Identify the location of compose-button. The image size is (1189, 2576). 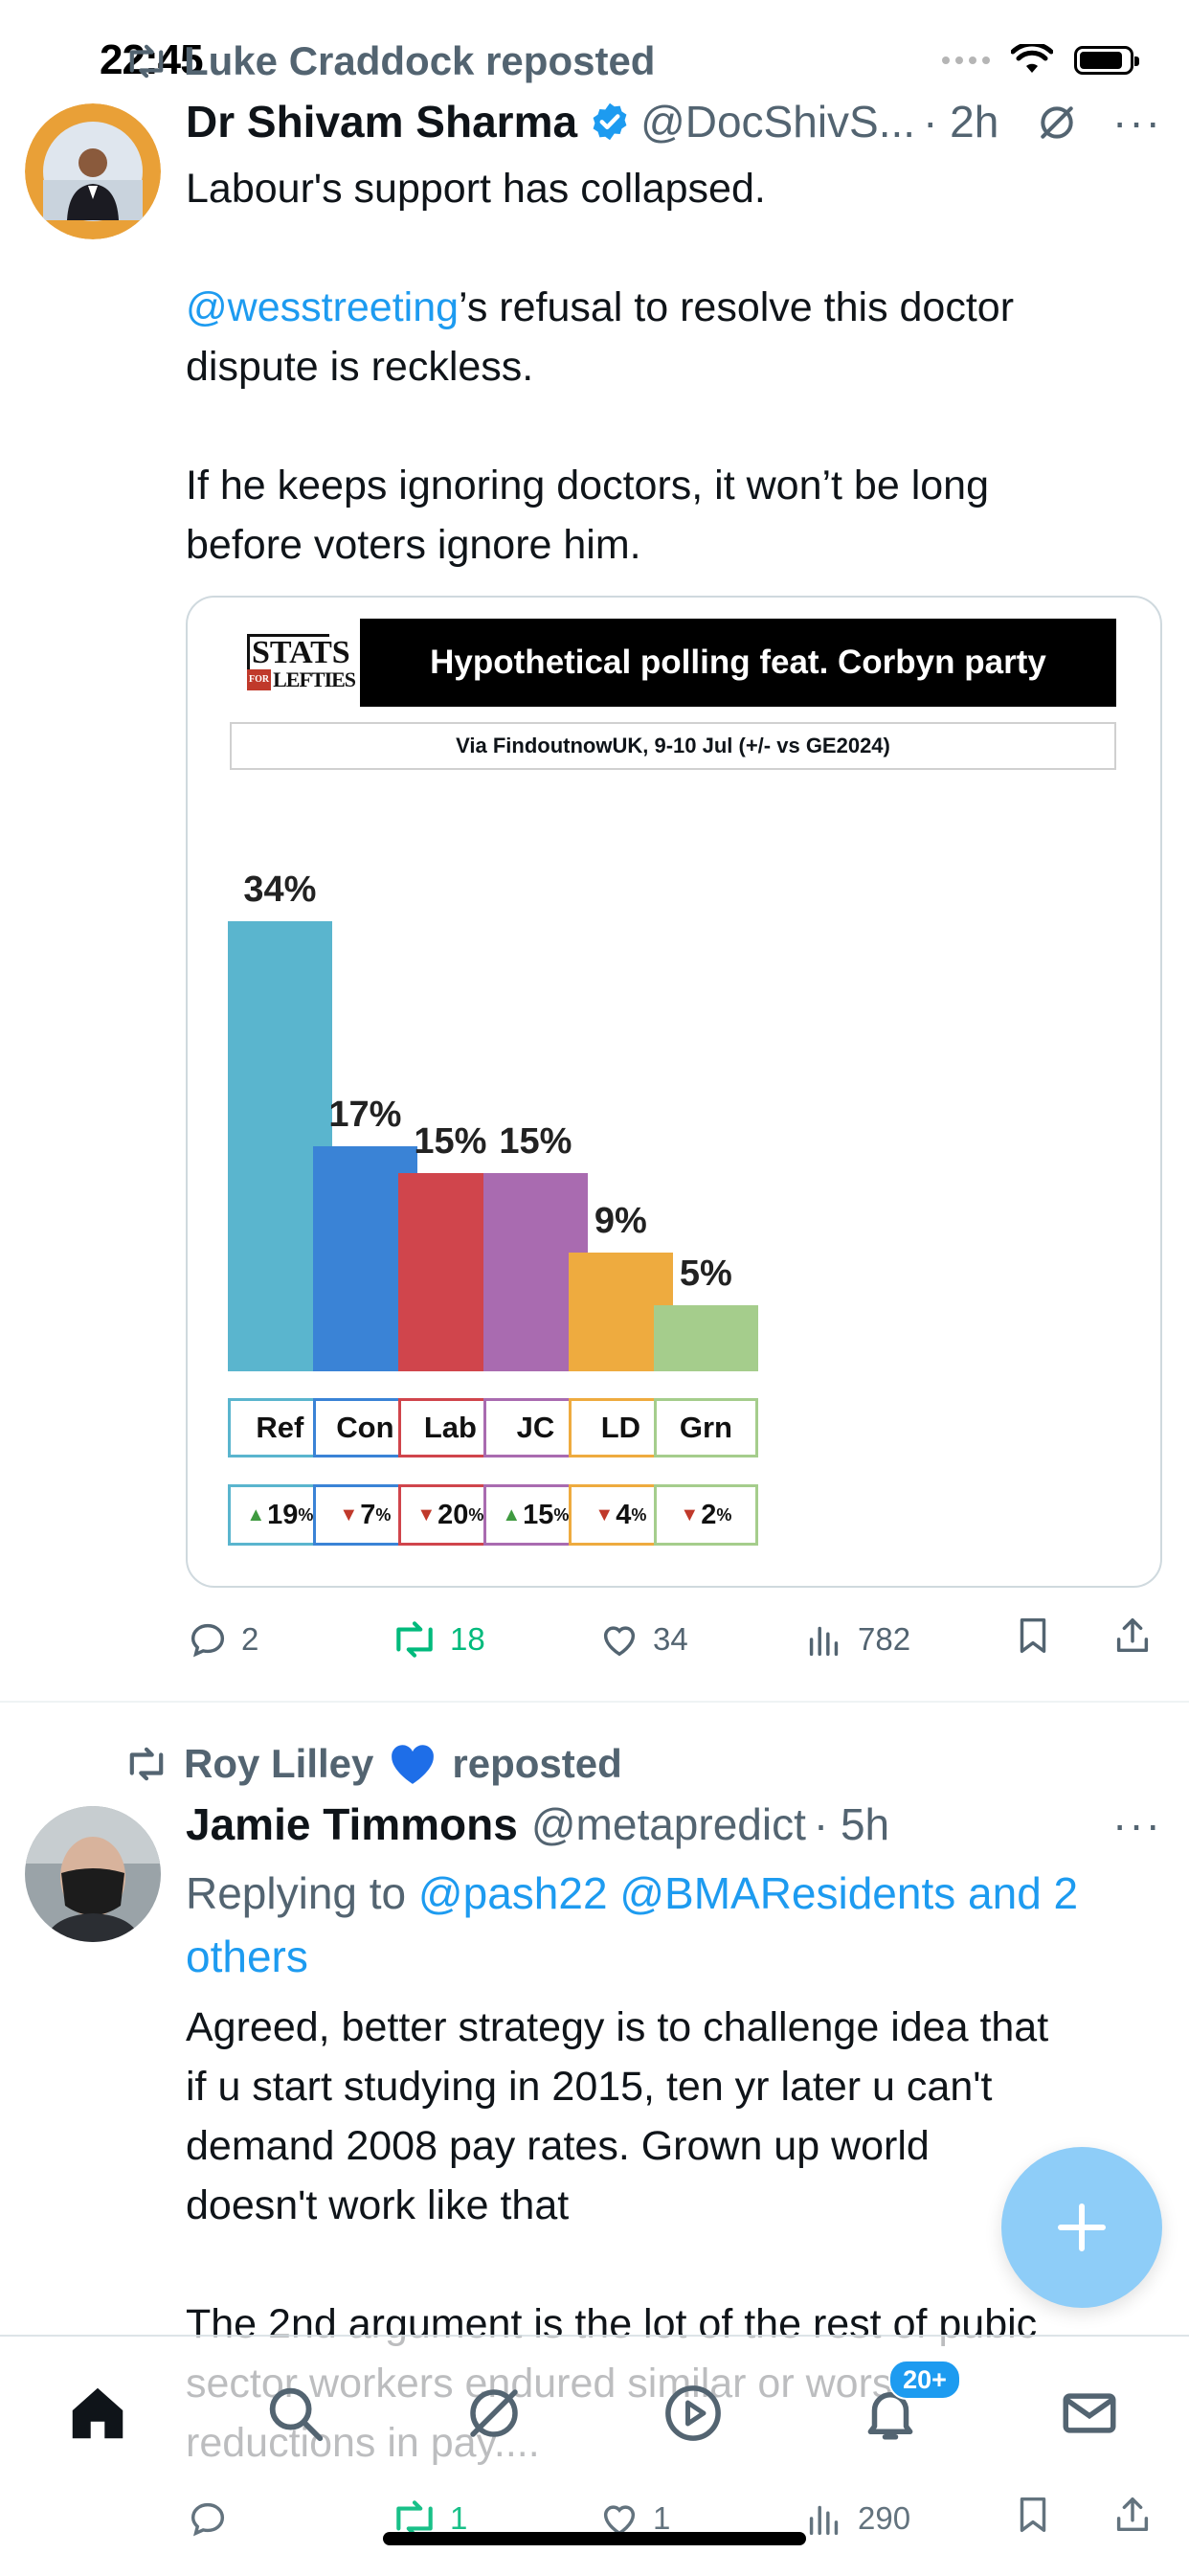
(1081, 2227).